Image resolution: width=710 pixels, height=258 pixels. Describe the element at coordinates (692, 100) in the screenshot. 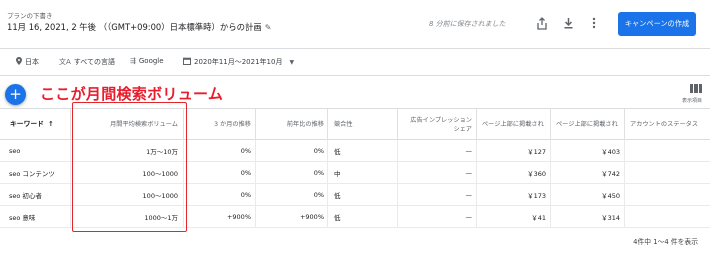

I see `columns-label: 表示項目` at that location.